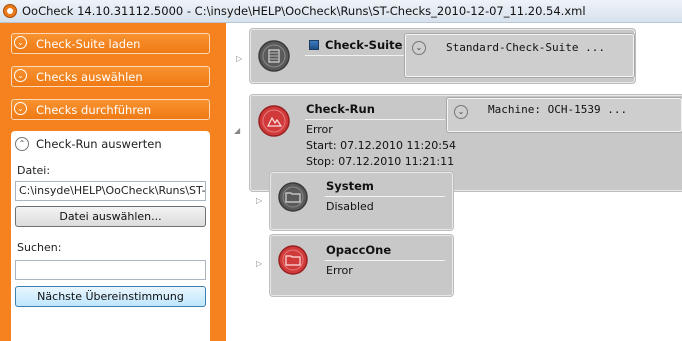 The image size is (682, 341). Describe the element at coordinates (237, 130) in the screenshot. I see `collapse-arrow-icon: ◢` at that location.